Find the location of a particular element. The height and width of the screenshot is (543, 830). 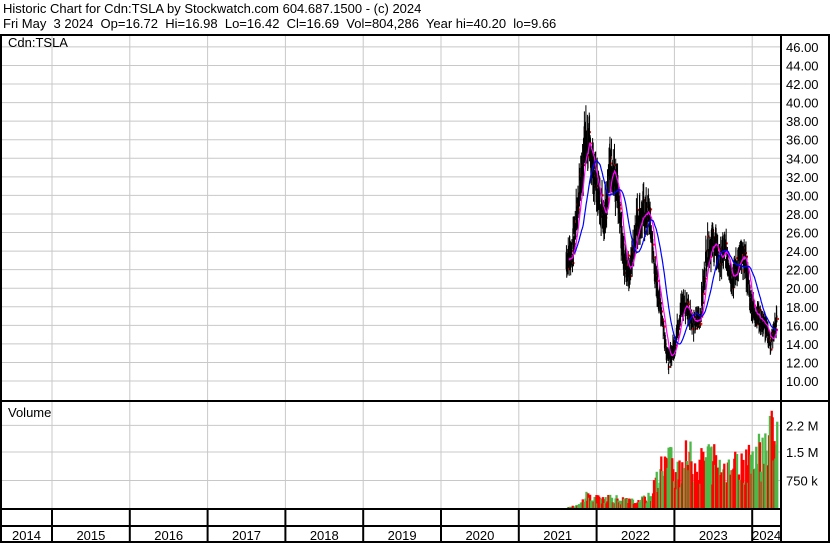

volume-bar is located at coordinates (777, 465).